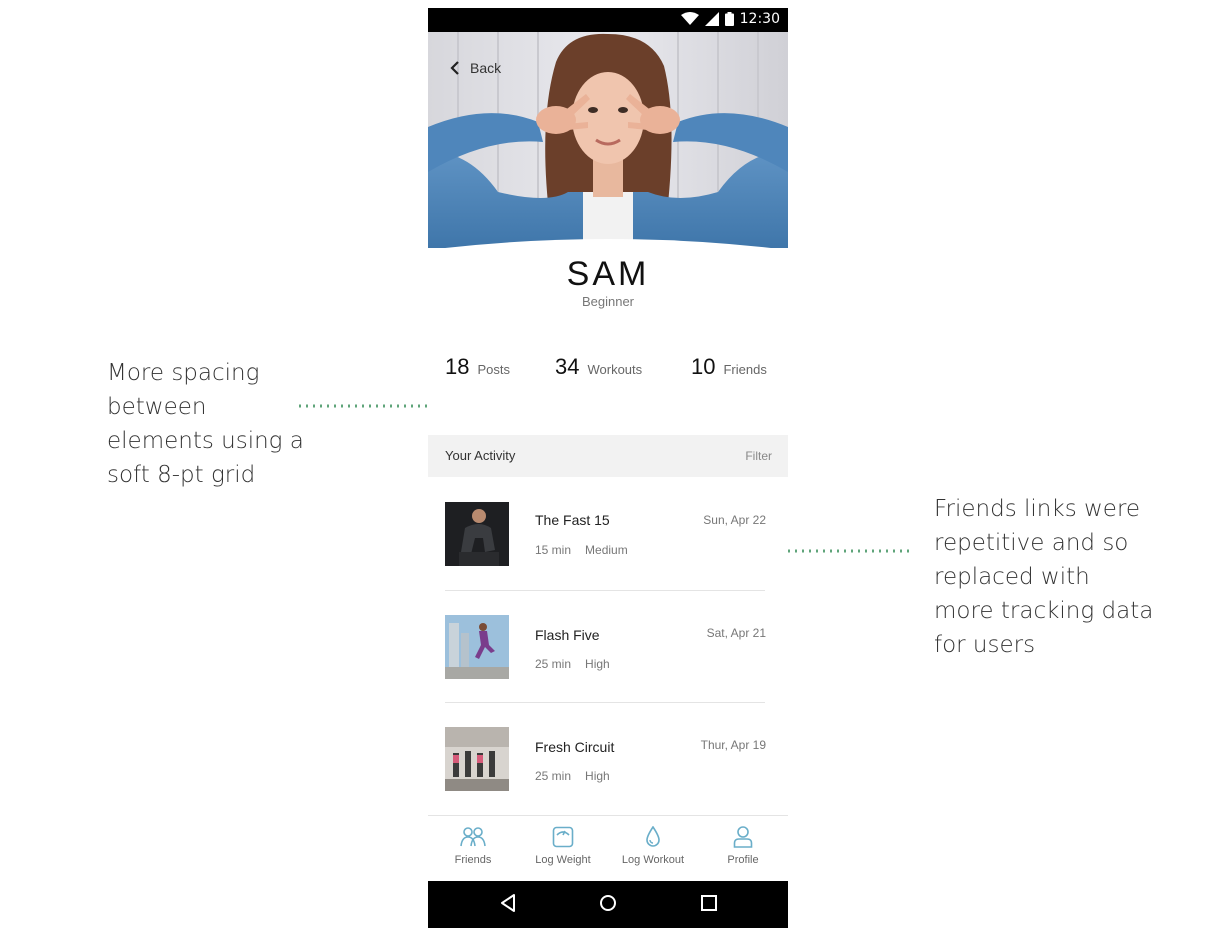 This screenshot has height=928, width=1216. I want to click on activity-title: Your Activity, so click(480, 455).